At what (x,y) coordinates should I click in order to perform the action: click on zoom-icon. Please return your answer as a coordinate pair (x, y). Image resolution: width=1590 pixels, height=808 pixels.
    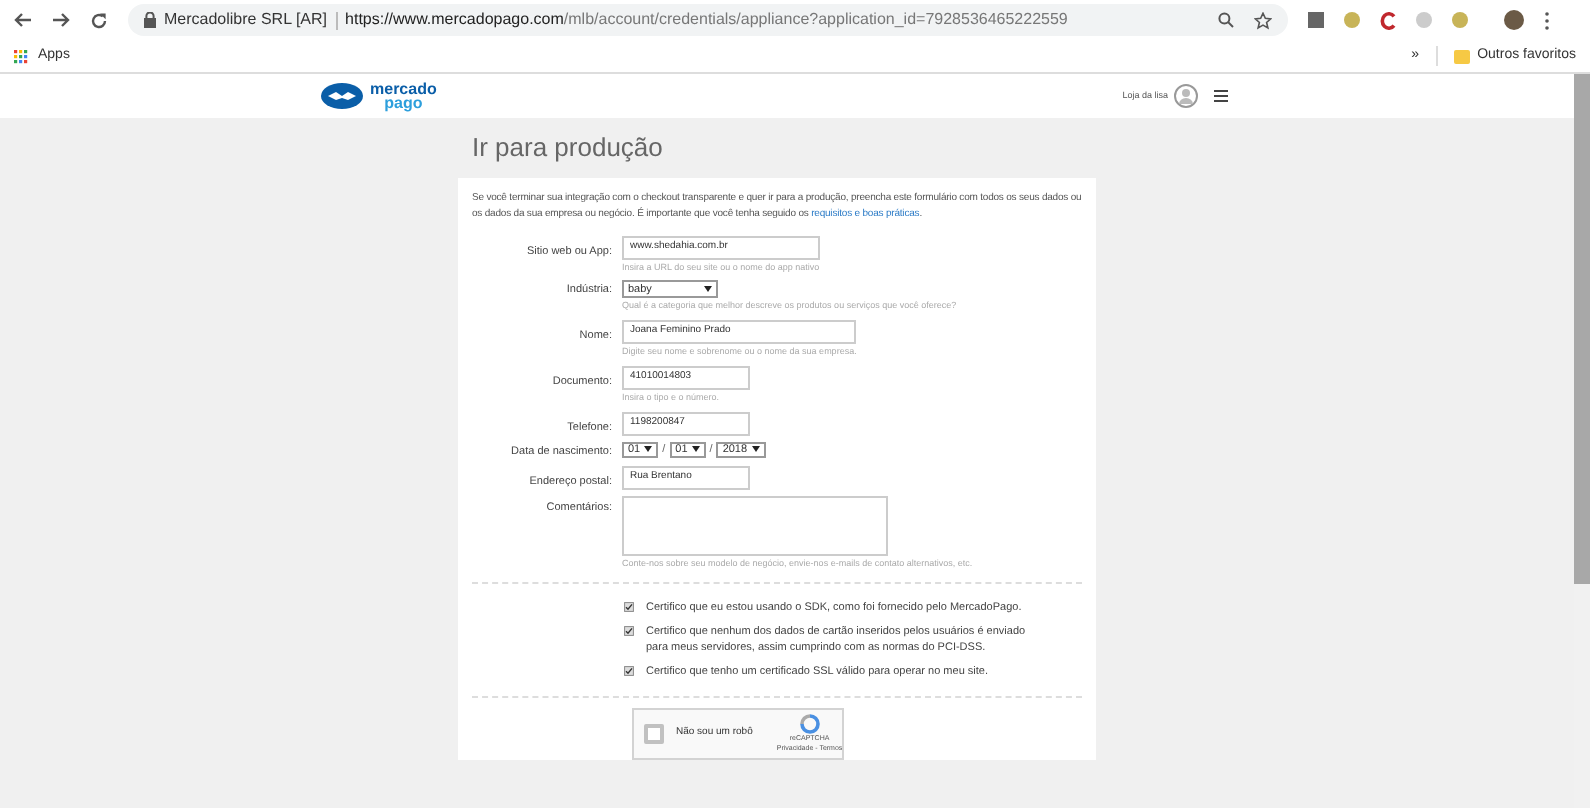
    Looking at the image, I should click on (1226, 20).